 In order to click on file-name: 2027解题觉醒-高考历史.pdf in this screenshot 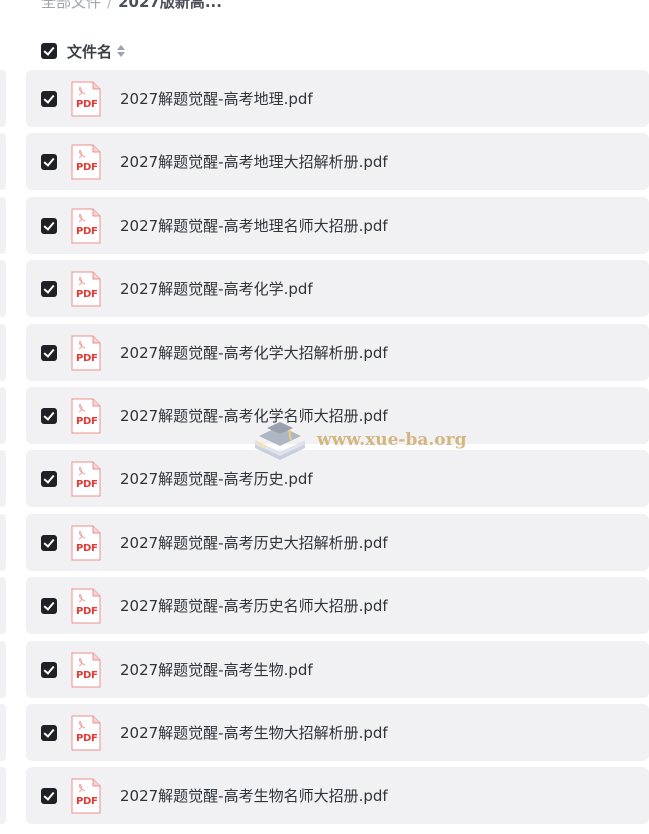, I will do `click(216, 478)`.